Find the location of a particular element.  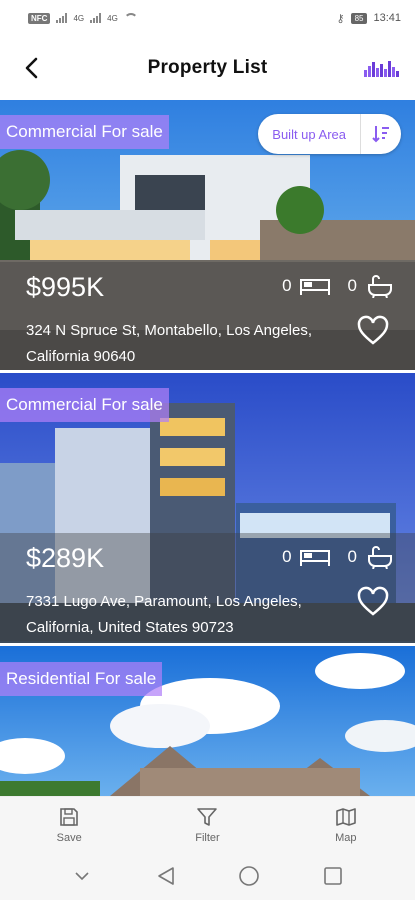

bottom-toolbar: Save Filter Map is located at coordinates (207, 824).